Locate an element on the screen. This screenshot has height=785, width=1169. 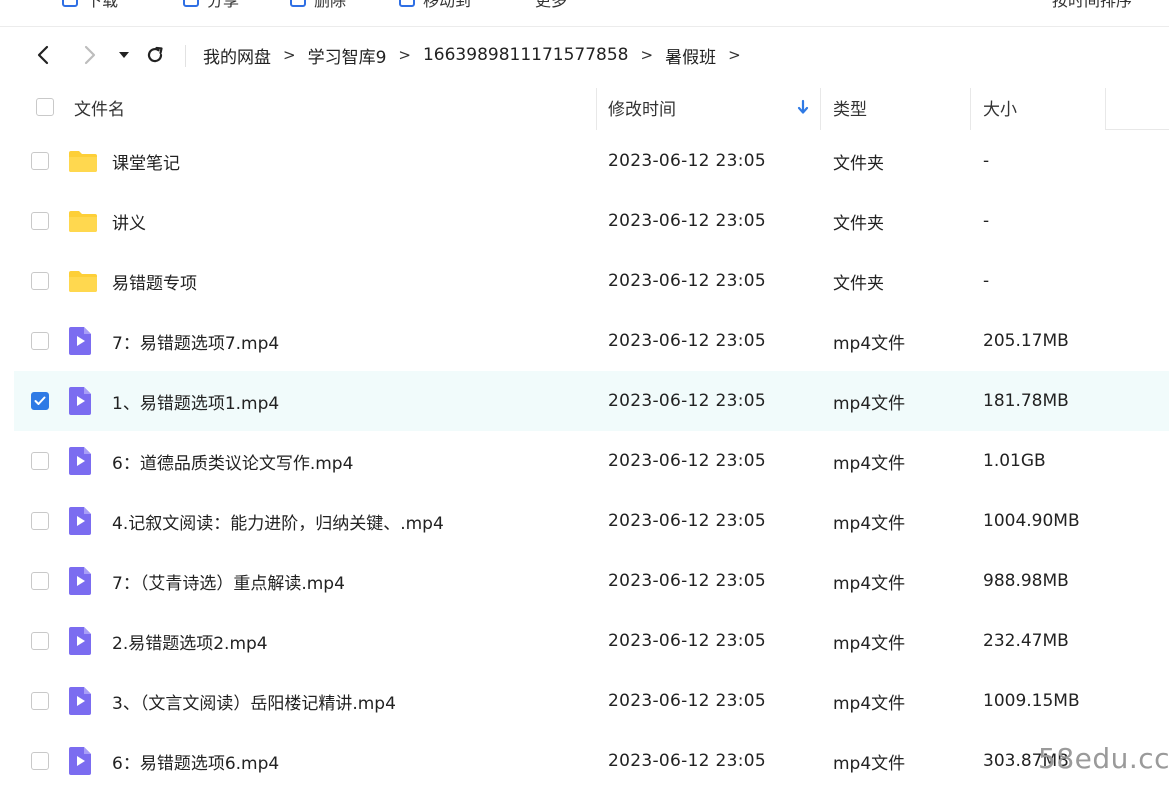
header-type: 类型 is located at coordinates (850, 107).